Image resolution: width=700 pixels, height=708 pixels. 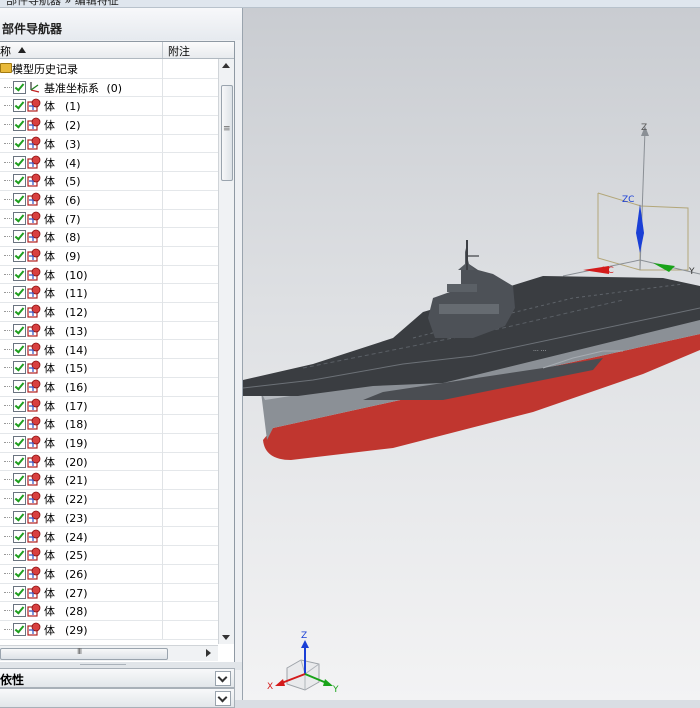 I want to click on tree-node-body: 体 (28), so click(x=109, y=611).